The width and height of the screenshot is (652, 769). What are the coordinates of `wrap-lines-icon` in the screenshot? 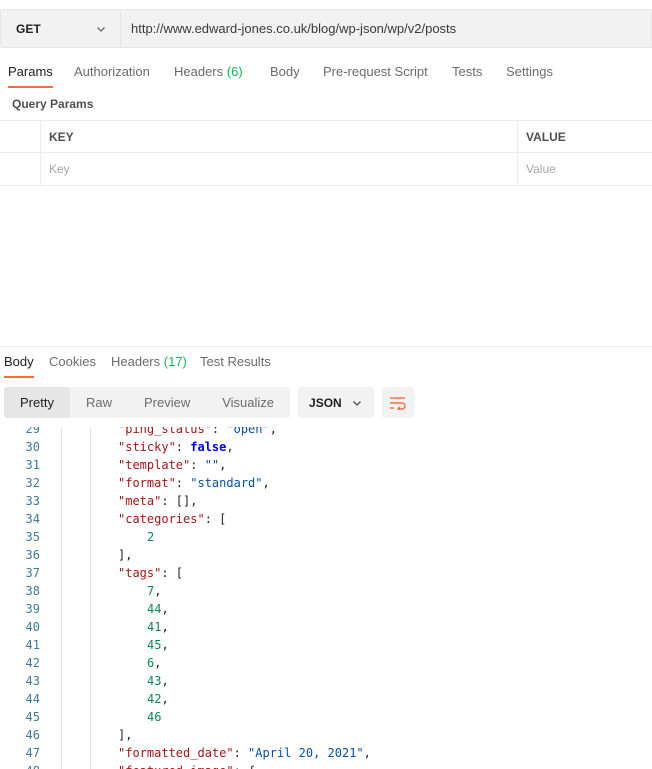 It's located at (398, 403).